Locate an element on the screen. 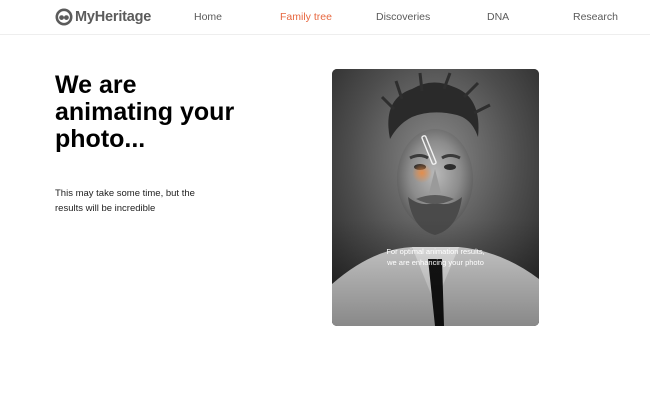 This screenshot has width=650, height=410. myheritage-logo-icon is located at coordinates (64, 17).